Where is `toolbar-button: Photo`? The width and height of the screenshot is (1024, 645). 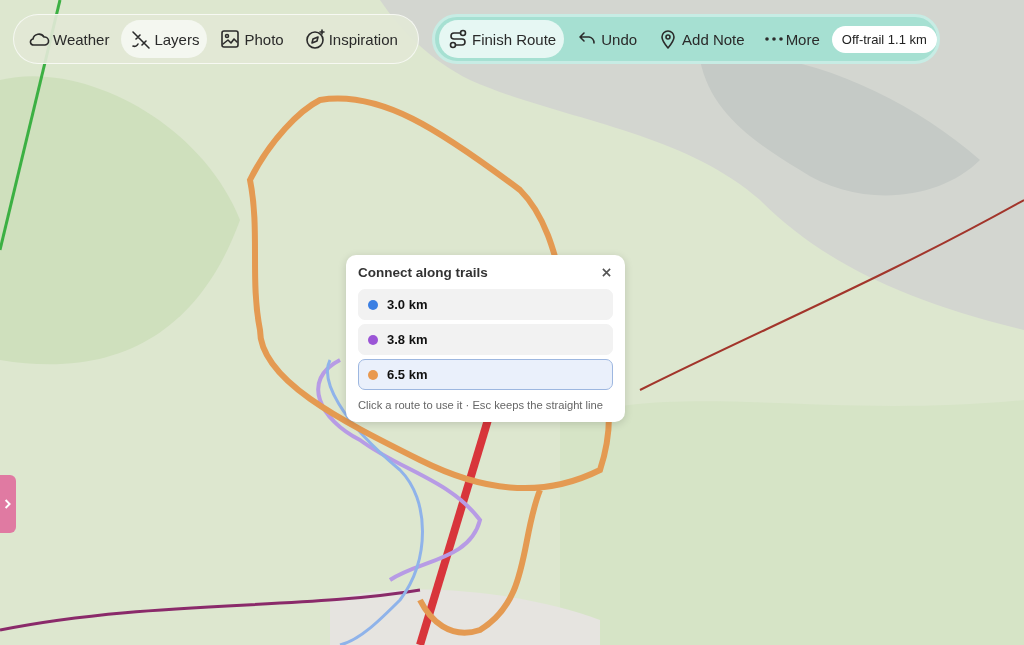
toolbar-button: Photo is located at coordinates (251, 39).